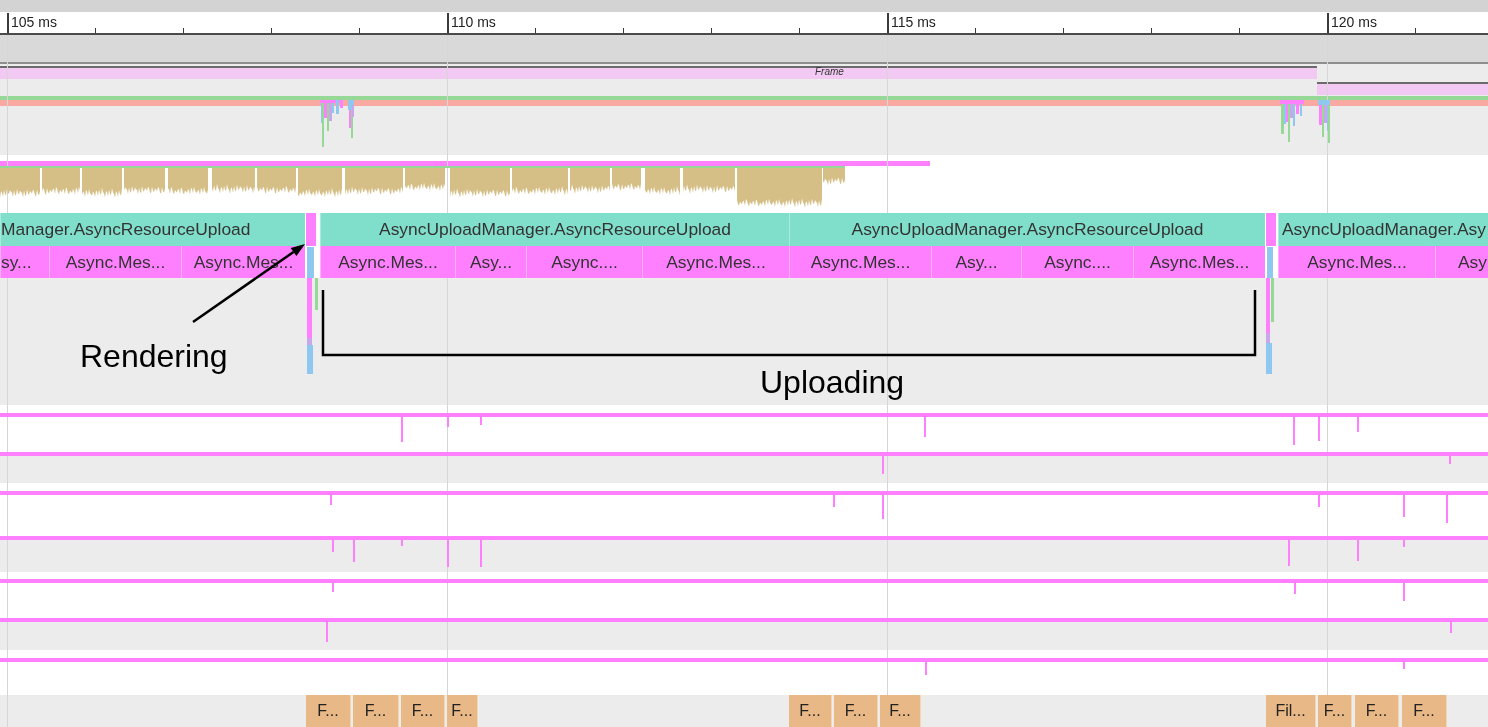  Describe the element at coordinates (829, 72) in the screenshot. I see `frame-label: Frame` at that location.